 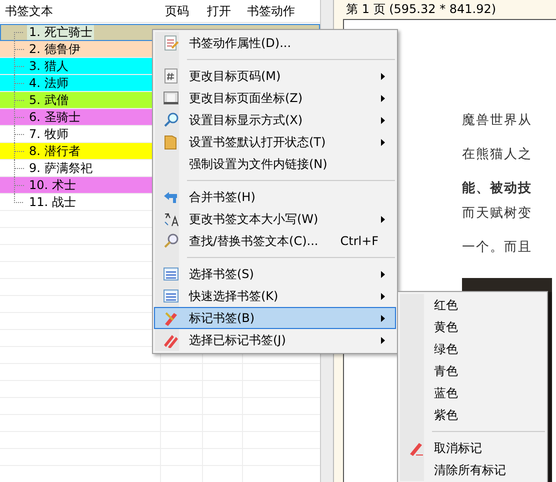 What do you see at coordinates (421, 9) in the screenshot?
I see `page-size-label: 第 1 页 (595.32 * 841.92)` at bounding box center [421, 9].